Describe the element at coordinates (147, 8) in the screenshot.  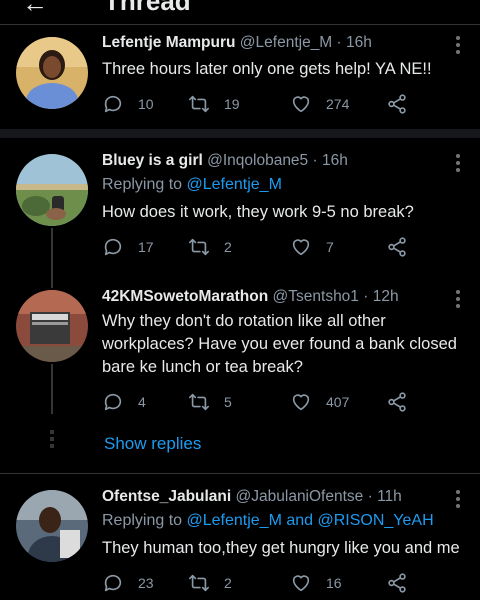
I see `page-title: Thread` at that location.